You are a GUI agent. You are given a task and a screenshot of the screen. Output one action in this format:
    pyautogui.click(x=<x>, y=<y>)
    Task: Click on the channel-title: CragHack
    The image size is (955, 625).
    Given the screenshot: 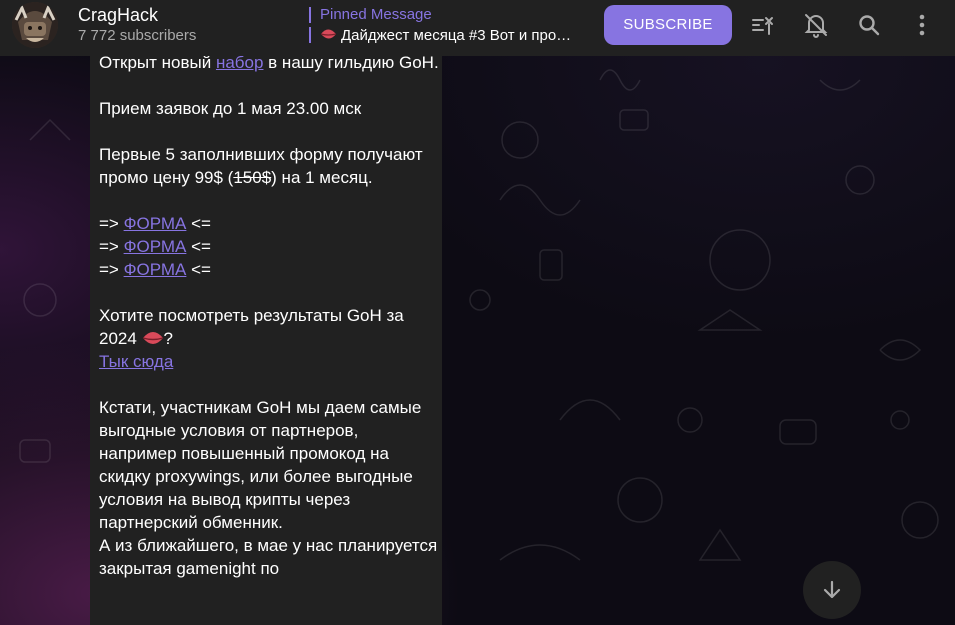 What is the action you would take?
    pyautogui.click(x=118, y=15)
    